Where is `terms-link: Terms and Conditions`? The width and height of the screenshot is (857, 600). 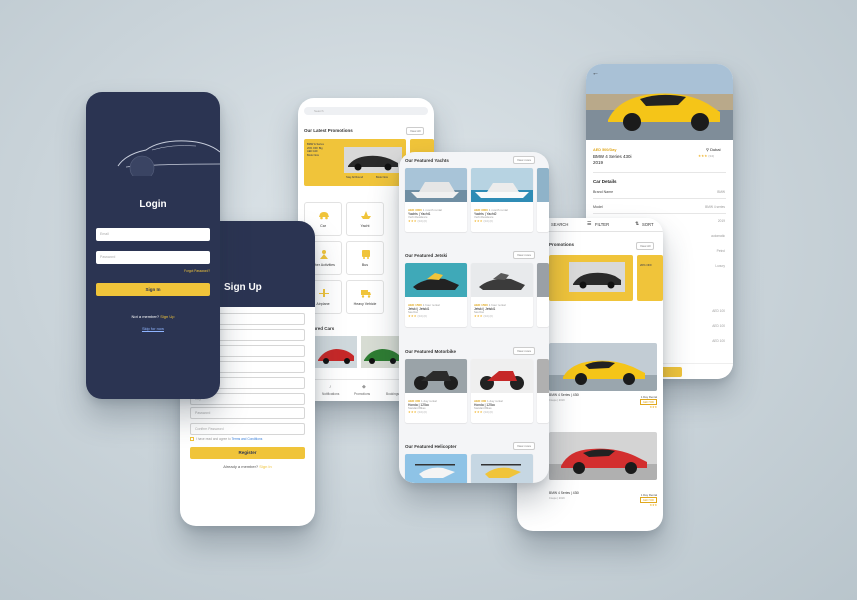 terms-link: Terms and Conditions is located at coordinates (247, 439).